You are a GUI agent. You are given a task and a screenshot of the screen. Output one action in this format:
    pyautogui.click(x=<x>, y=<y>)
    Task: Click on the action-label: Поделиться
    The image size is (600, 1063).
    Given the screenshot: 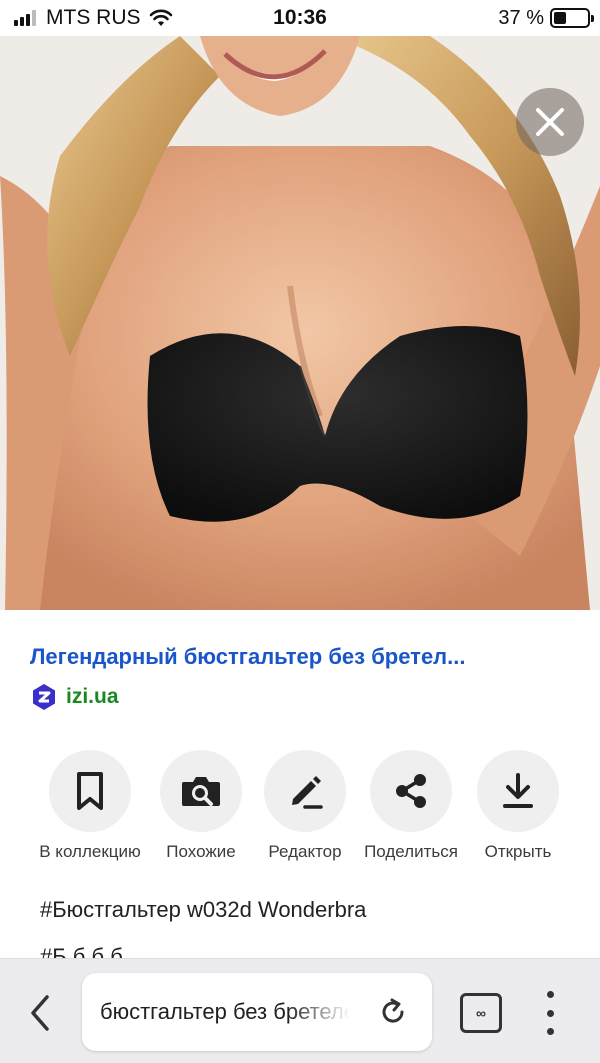 What is the action you would take?
    pyautogui.click(x=411, y=851)
    